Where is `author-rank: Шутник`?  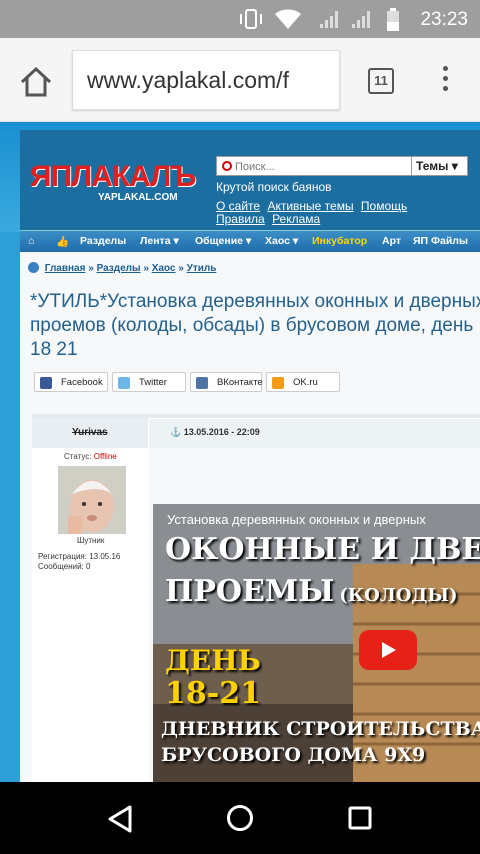 author-rank: Шутник is located at coordinates (91, 540).